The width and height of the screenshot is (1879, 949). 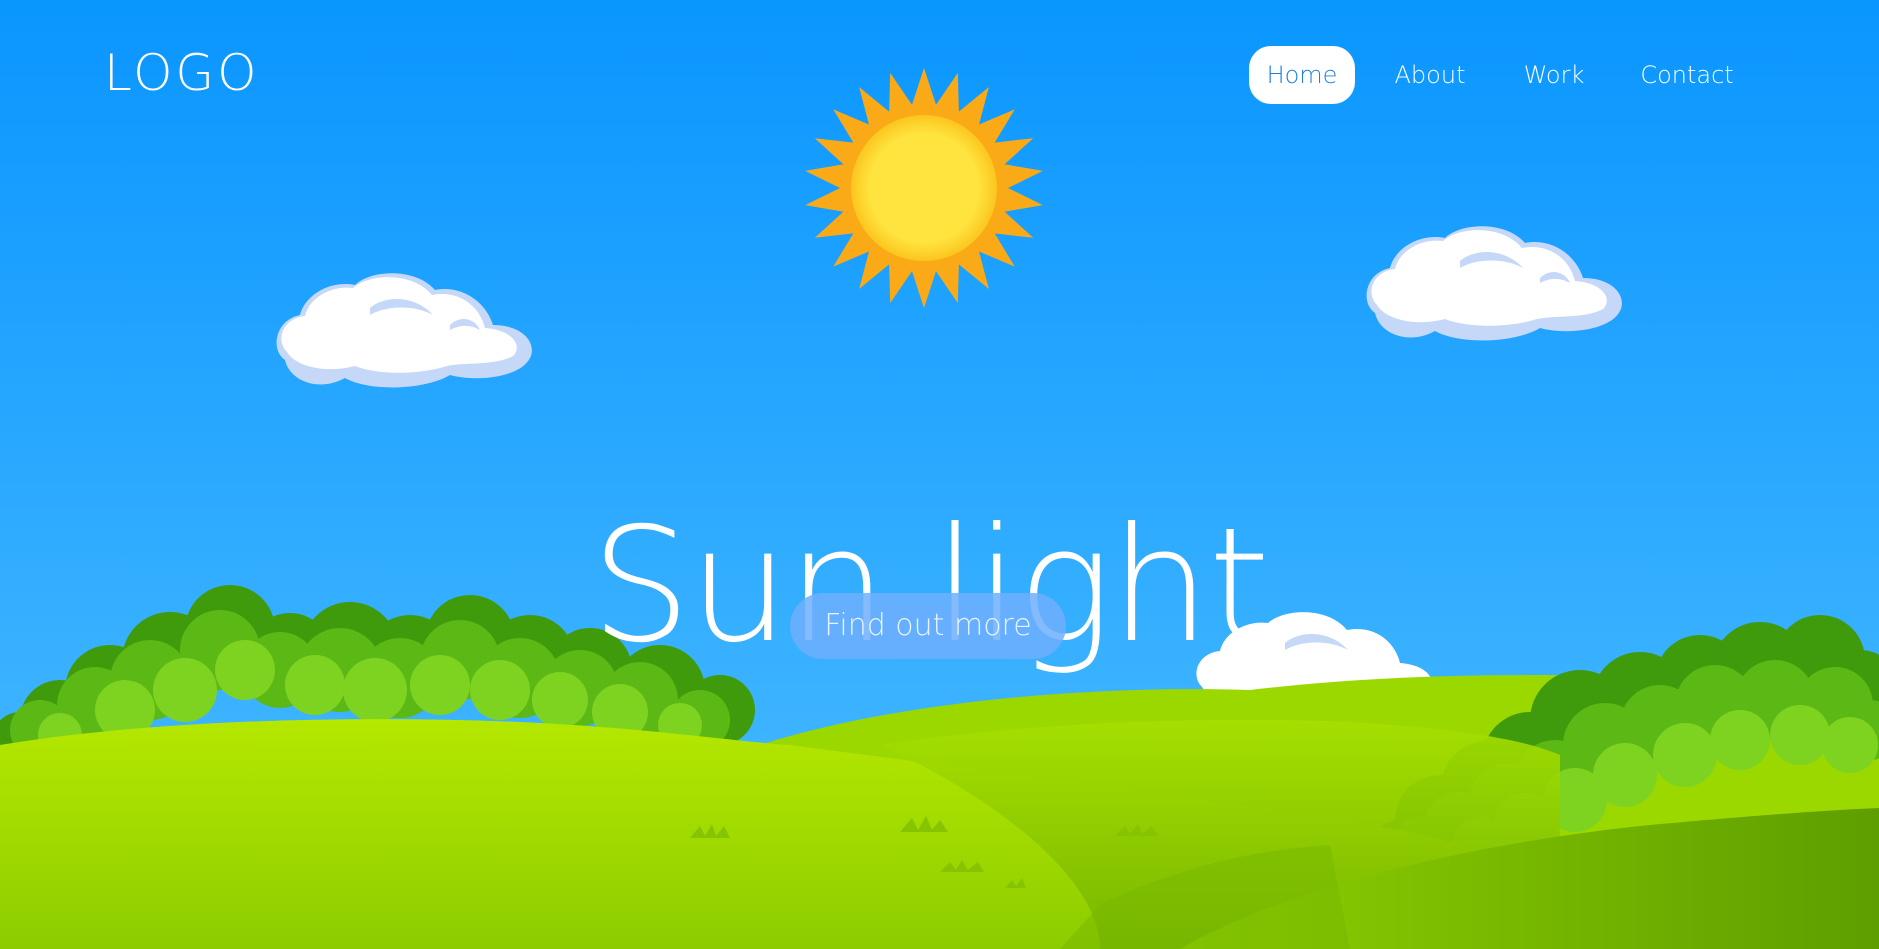 I want to click on find-out-more-button: Find out more, so click(x=928, y=626).